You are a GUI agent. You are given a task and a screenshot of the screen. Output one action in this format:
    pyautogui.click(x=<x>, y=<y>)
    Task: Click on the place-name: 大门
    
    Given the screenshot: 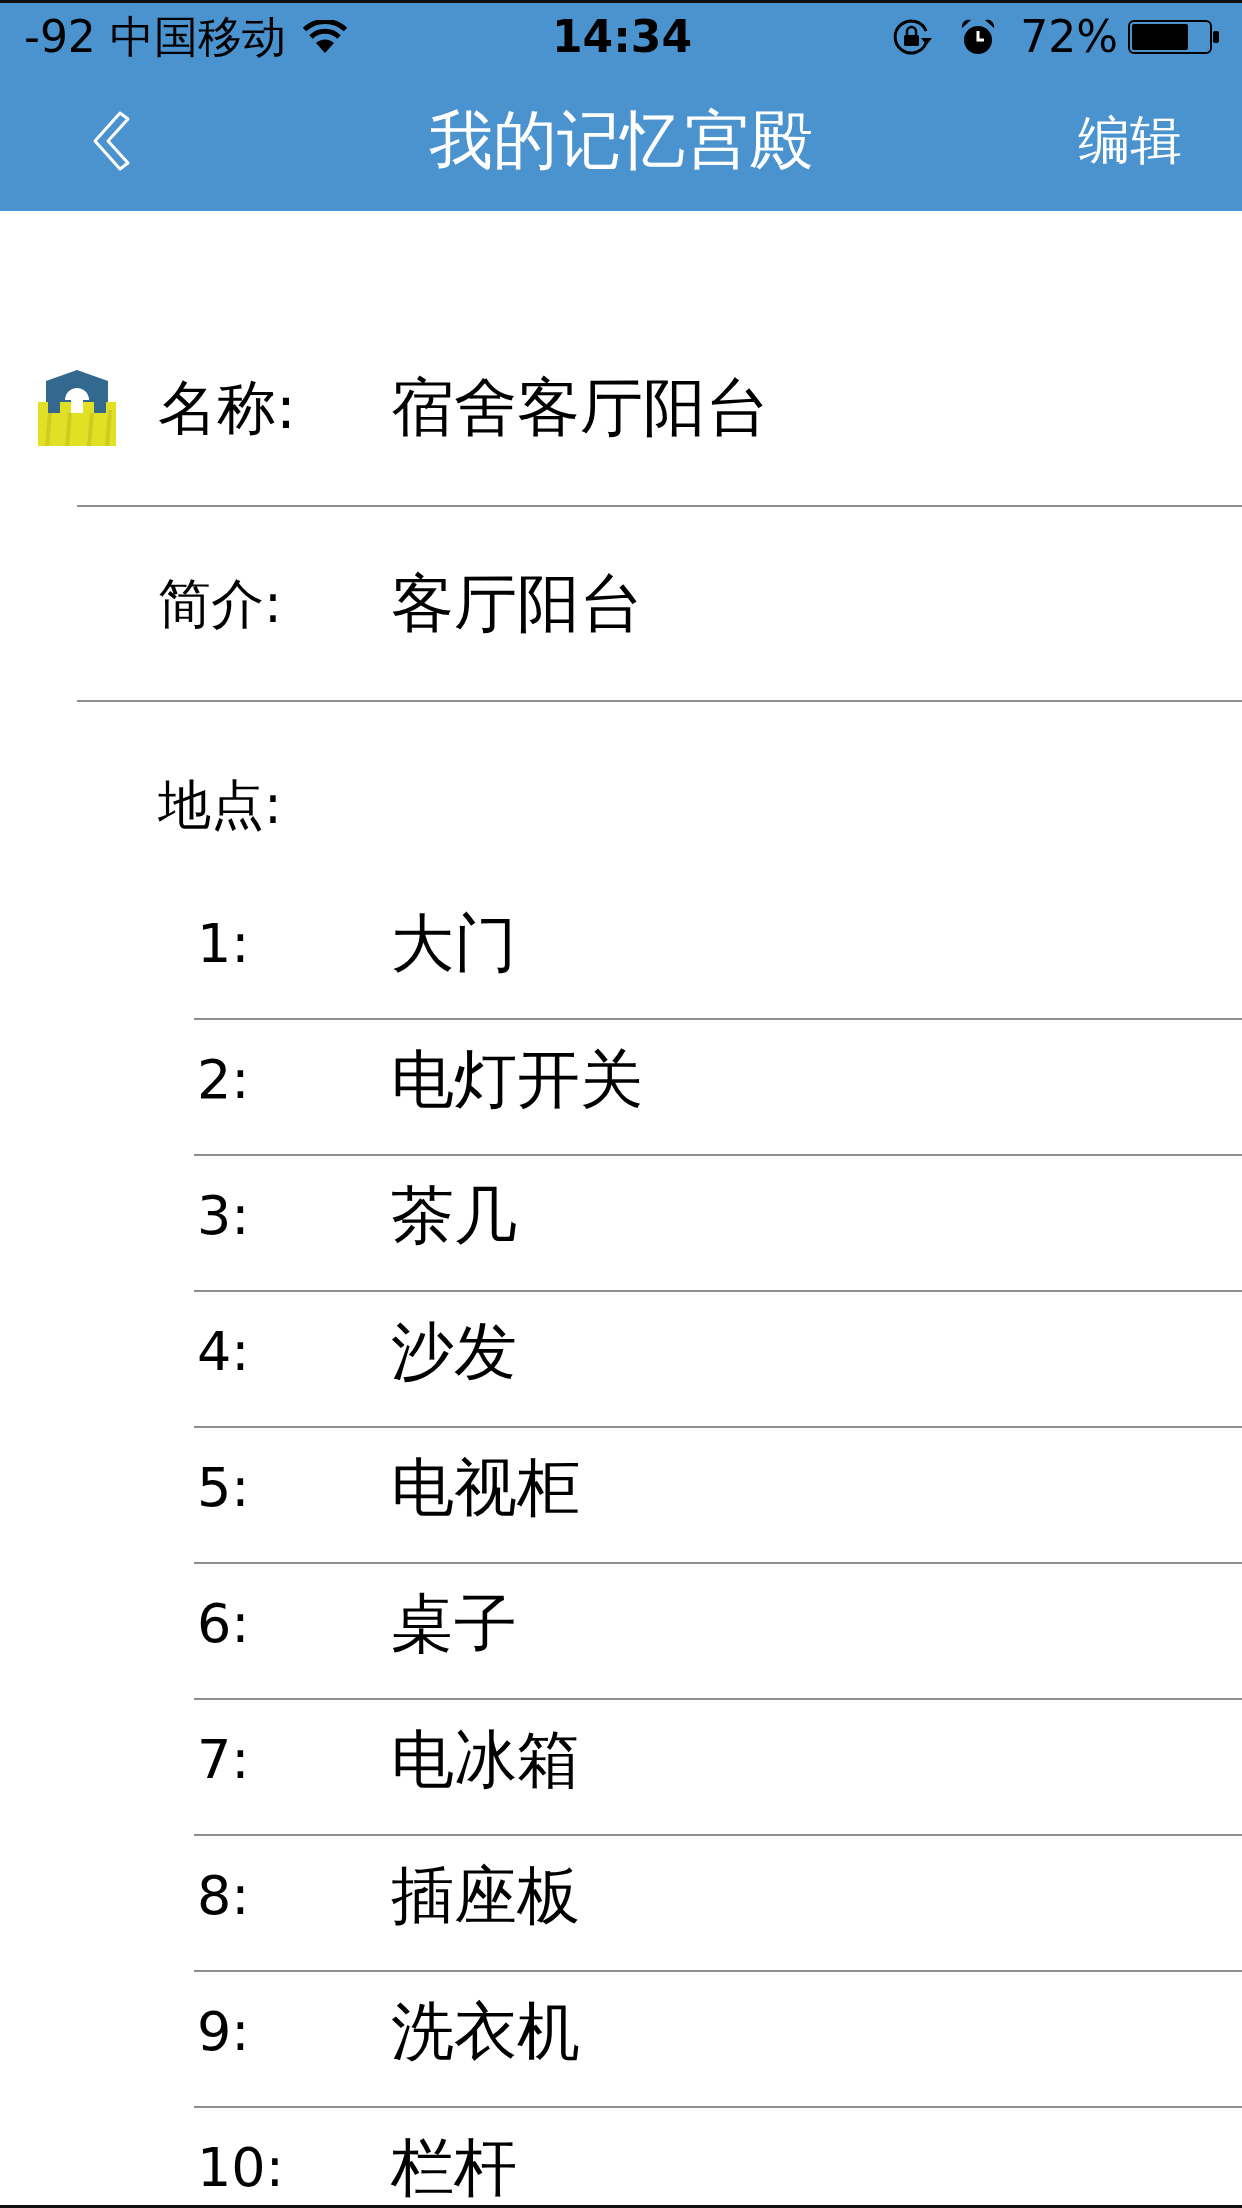 What is the action you would take?
    pyautogui.click(x=454, y=944)
    